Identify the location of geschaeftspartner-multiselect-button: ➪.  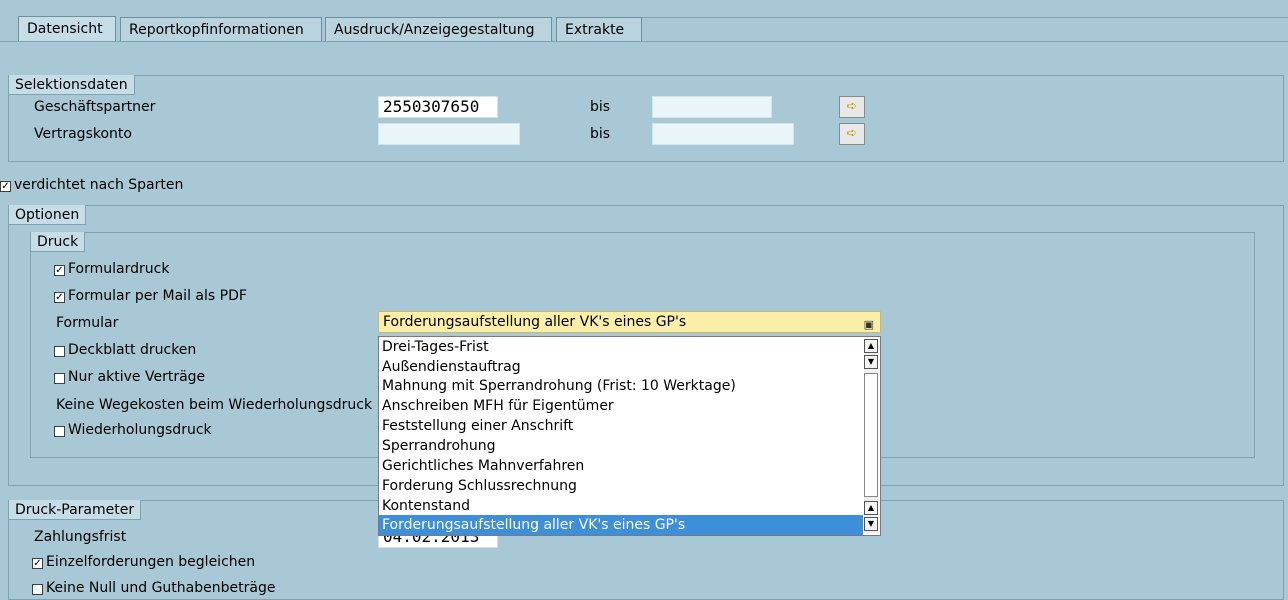
(852, 107).